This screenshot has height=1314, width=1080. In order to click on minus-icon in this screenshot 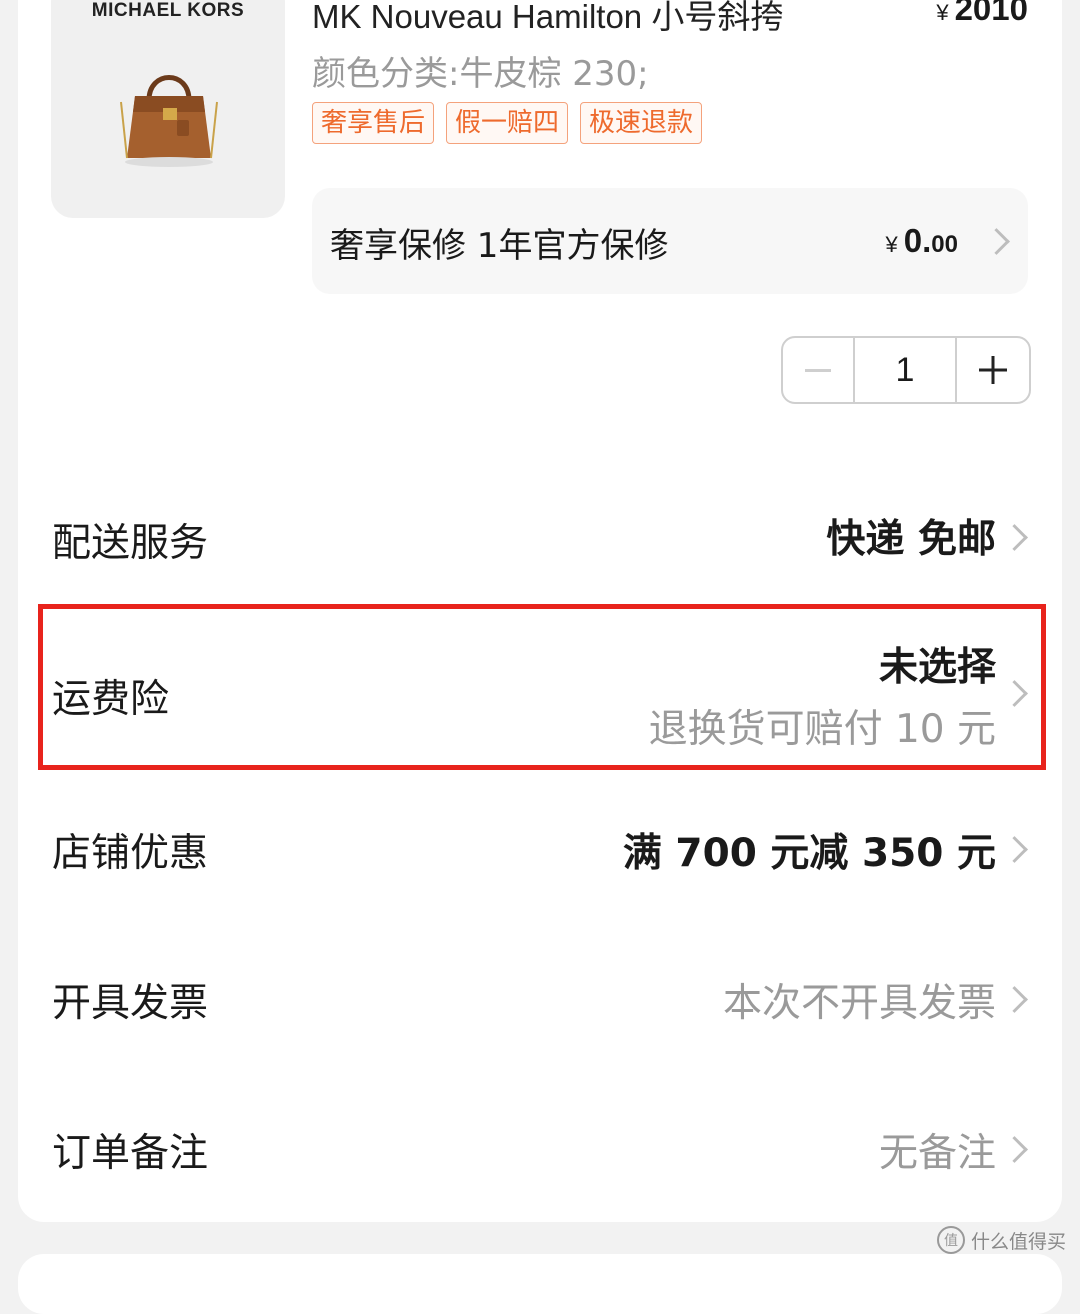, I will do `click(818, 370)`.